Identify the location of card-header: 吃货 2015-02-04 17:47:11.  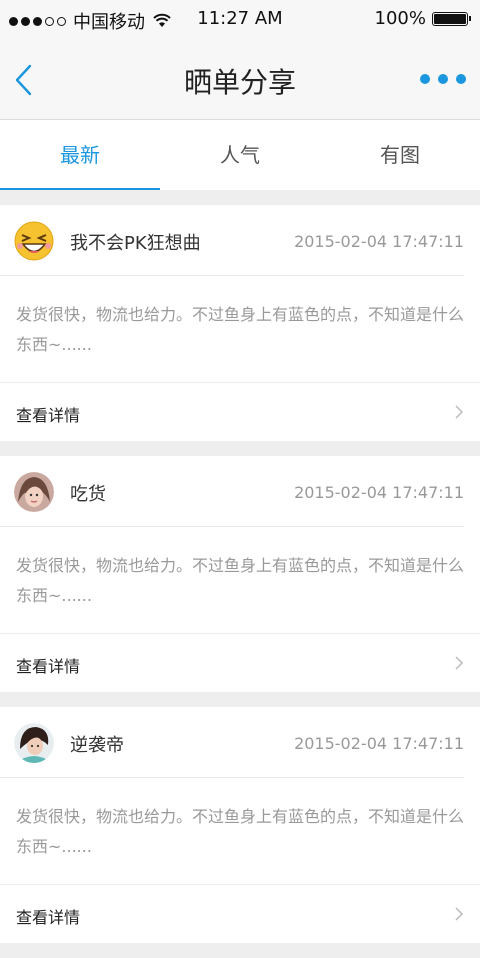
(232, 491).